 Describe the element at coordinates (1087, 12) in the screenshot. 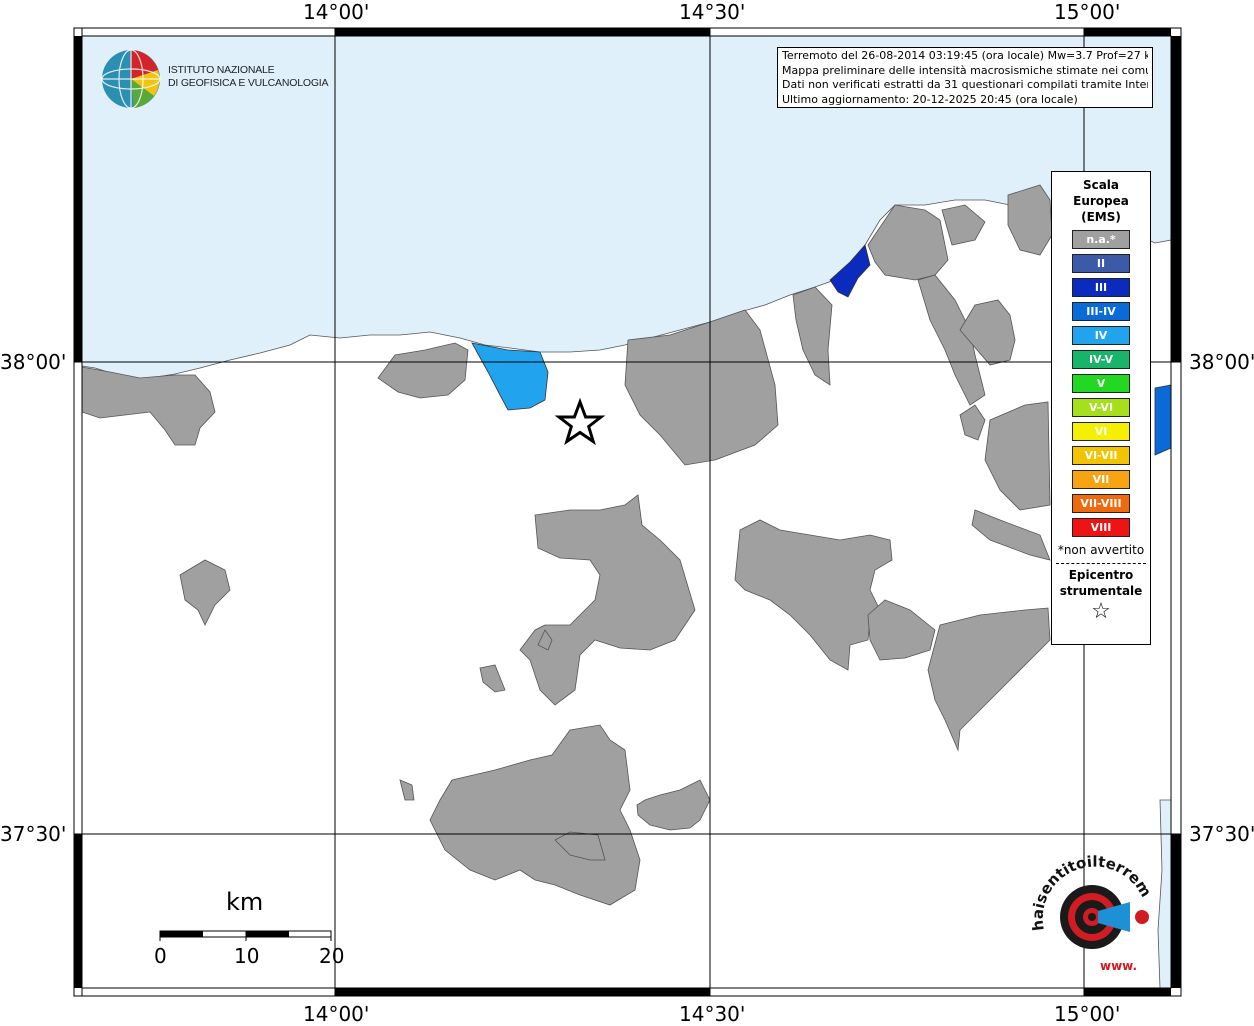

I see `lon-label-top-3: 15°00'` at that location.